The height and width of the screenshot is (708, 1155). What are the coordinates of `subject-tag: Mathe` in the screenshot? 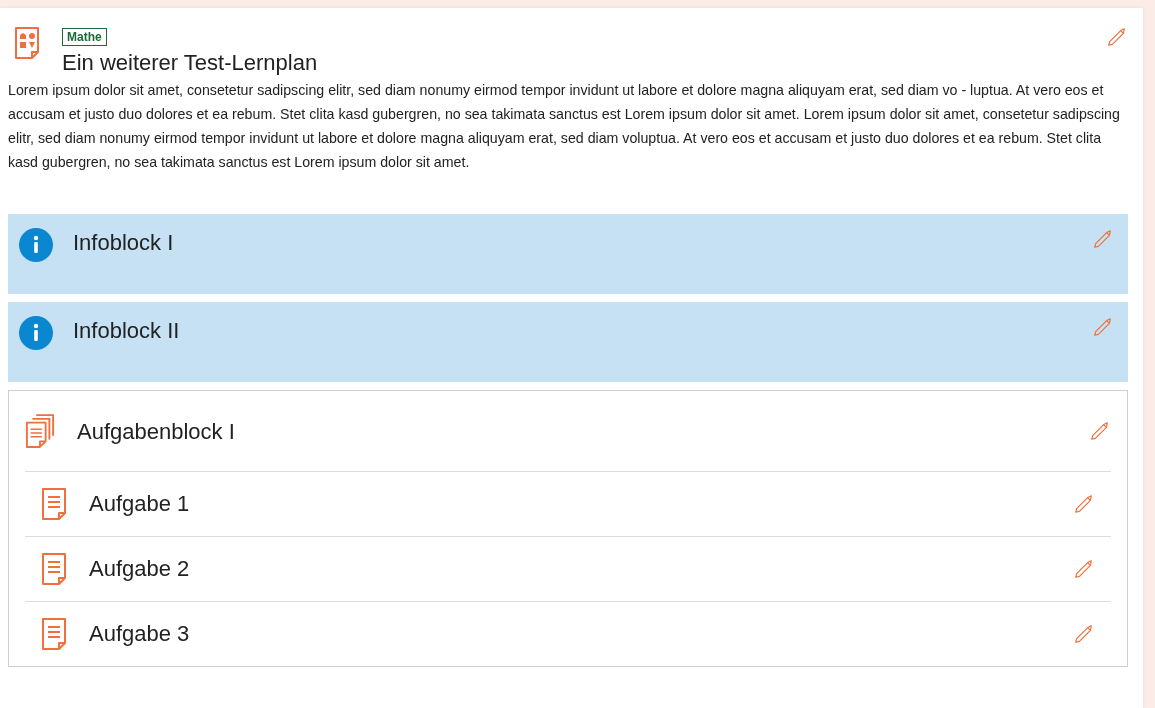 It's located at (84, 37).